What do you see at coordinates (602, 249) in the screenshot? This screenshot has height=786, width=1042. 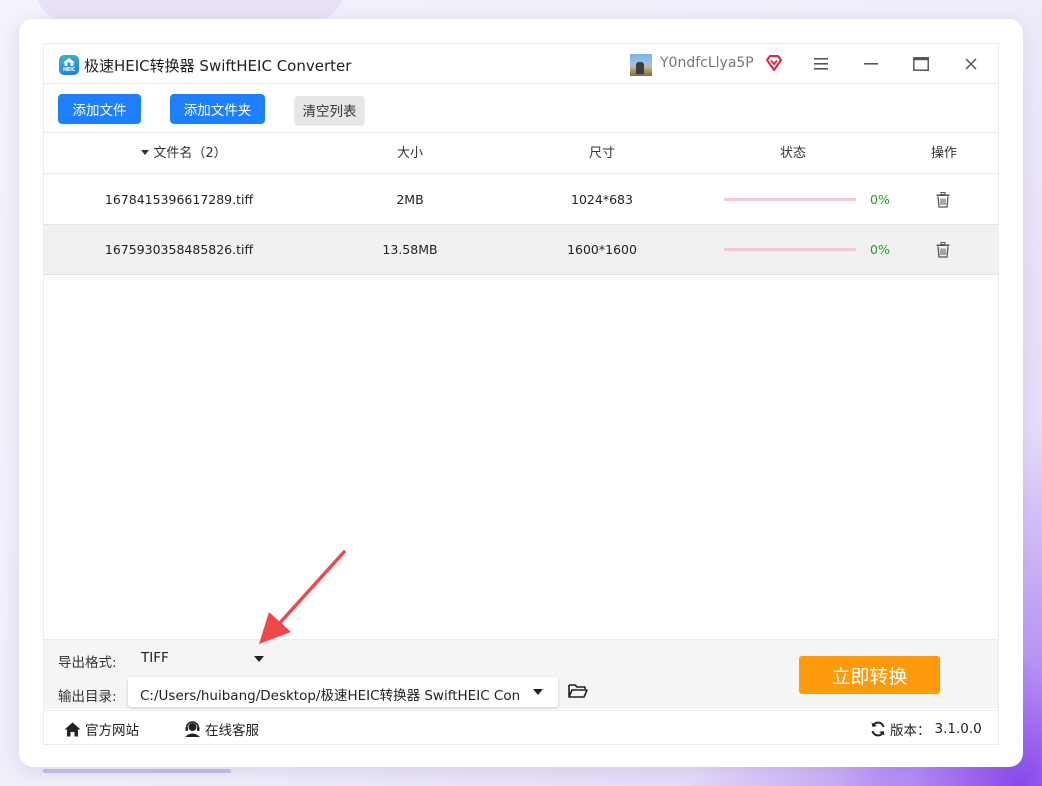 I see `file-dimensions: 1600*1600` at bounding box center [602, 249].